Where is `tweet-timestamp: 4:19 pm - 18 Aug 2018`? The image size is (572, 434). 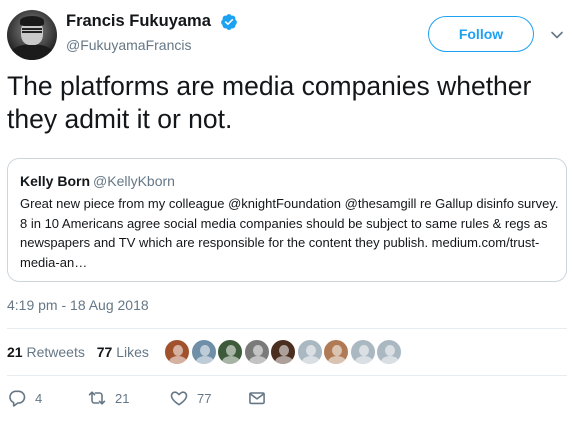 tweet-timestamp: 4:19 pm - 18 Aug 2018 is located at coordinates (78, 305).